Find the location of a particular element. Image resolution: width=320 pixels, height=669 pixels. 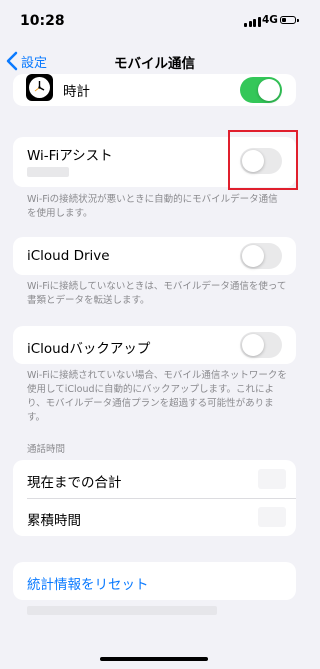

call-time-card: 現在までの合計 累積時間 is located at coordinates (154, 498).